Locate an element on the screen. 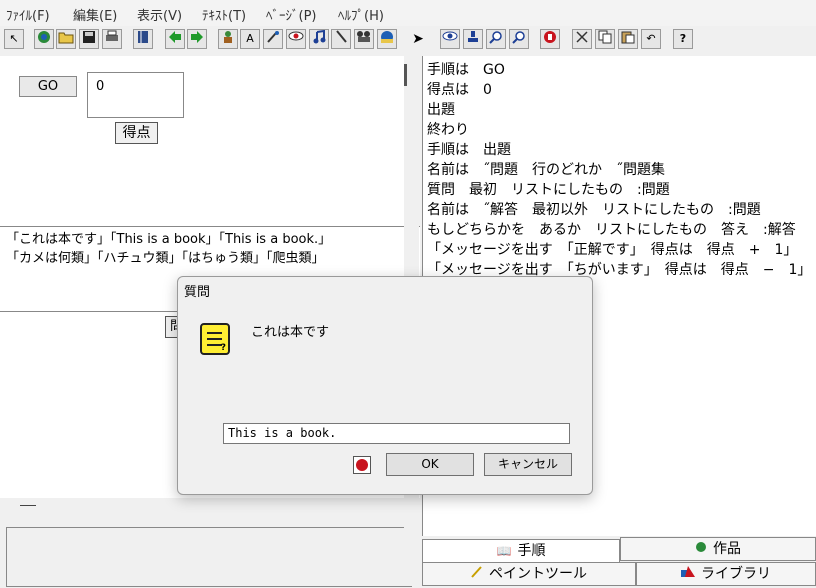 This screenshot has height=588, width=816. video-icon is located at coordinates (364, 39).